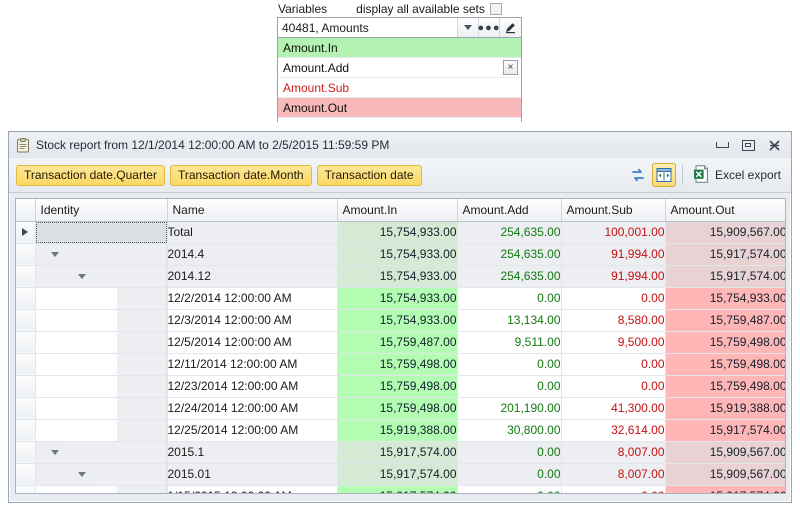 Image resolution: width=800 pixels, height=515 pixels. I want to click on amount-add-cell: 201,190.00, so click(509, 408).